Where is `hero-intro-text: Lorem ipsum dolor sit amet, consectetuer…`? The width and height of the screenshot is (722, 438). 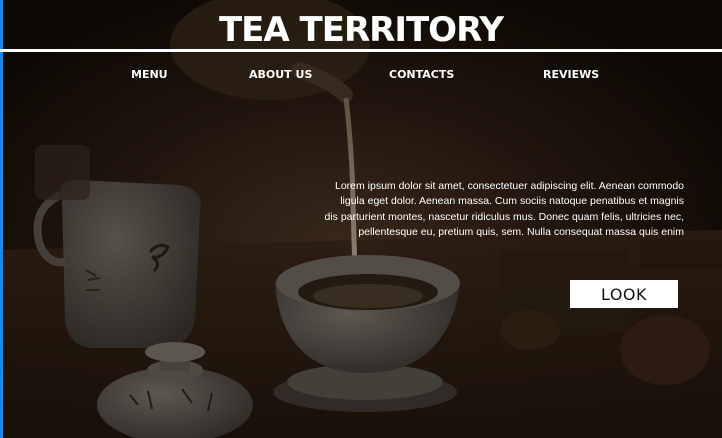
hero-intro-text: Lorem ipsum dolor sit amet, consectetuer… is located at coordinates (504, 209).